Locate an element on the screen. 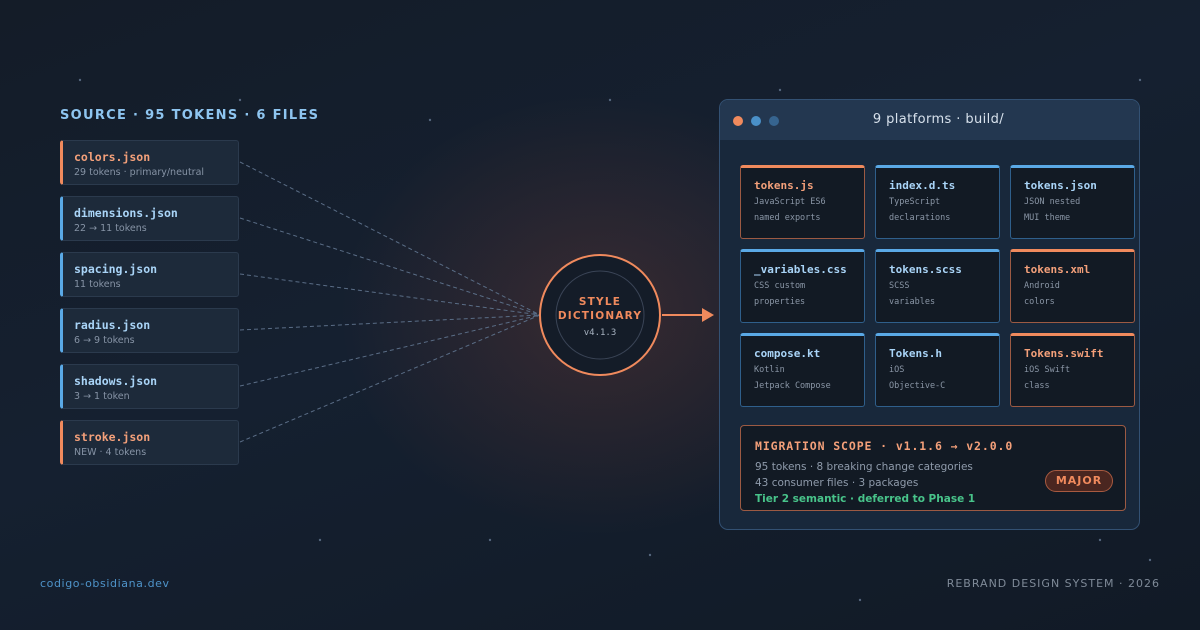 The width and height of the screenshot is (1200, 630). platform-file-name: tokens.scss is located at coordinates (925, 269).